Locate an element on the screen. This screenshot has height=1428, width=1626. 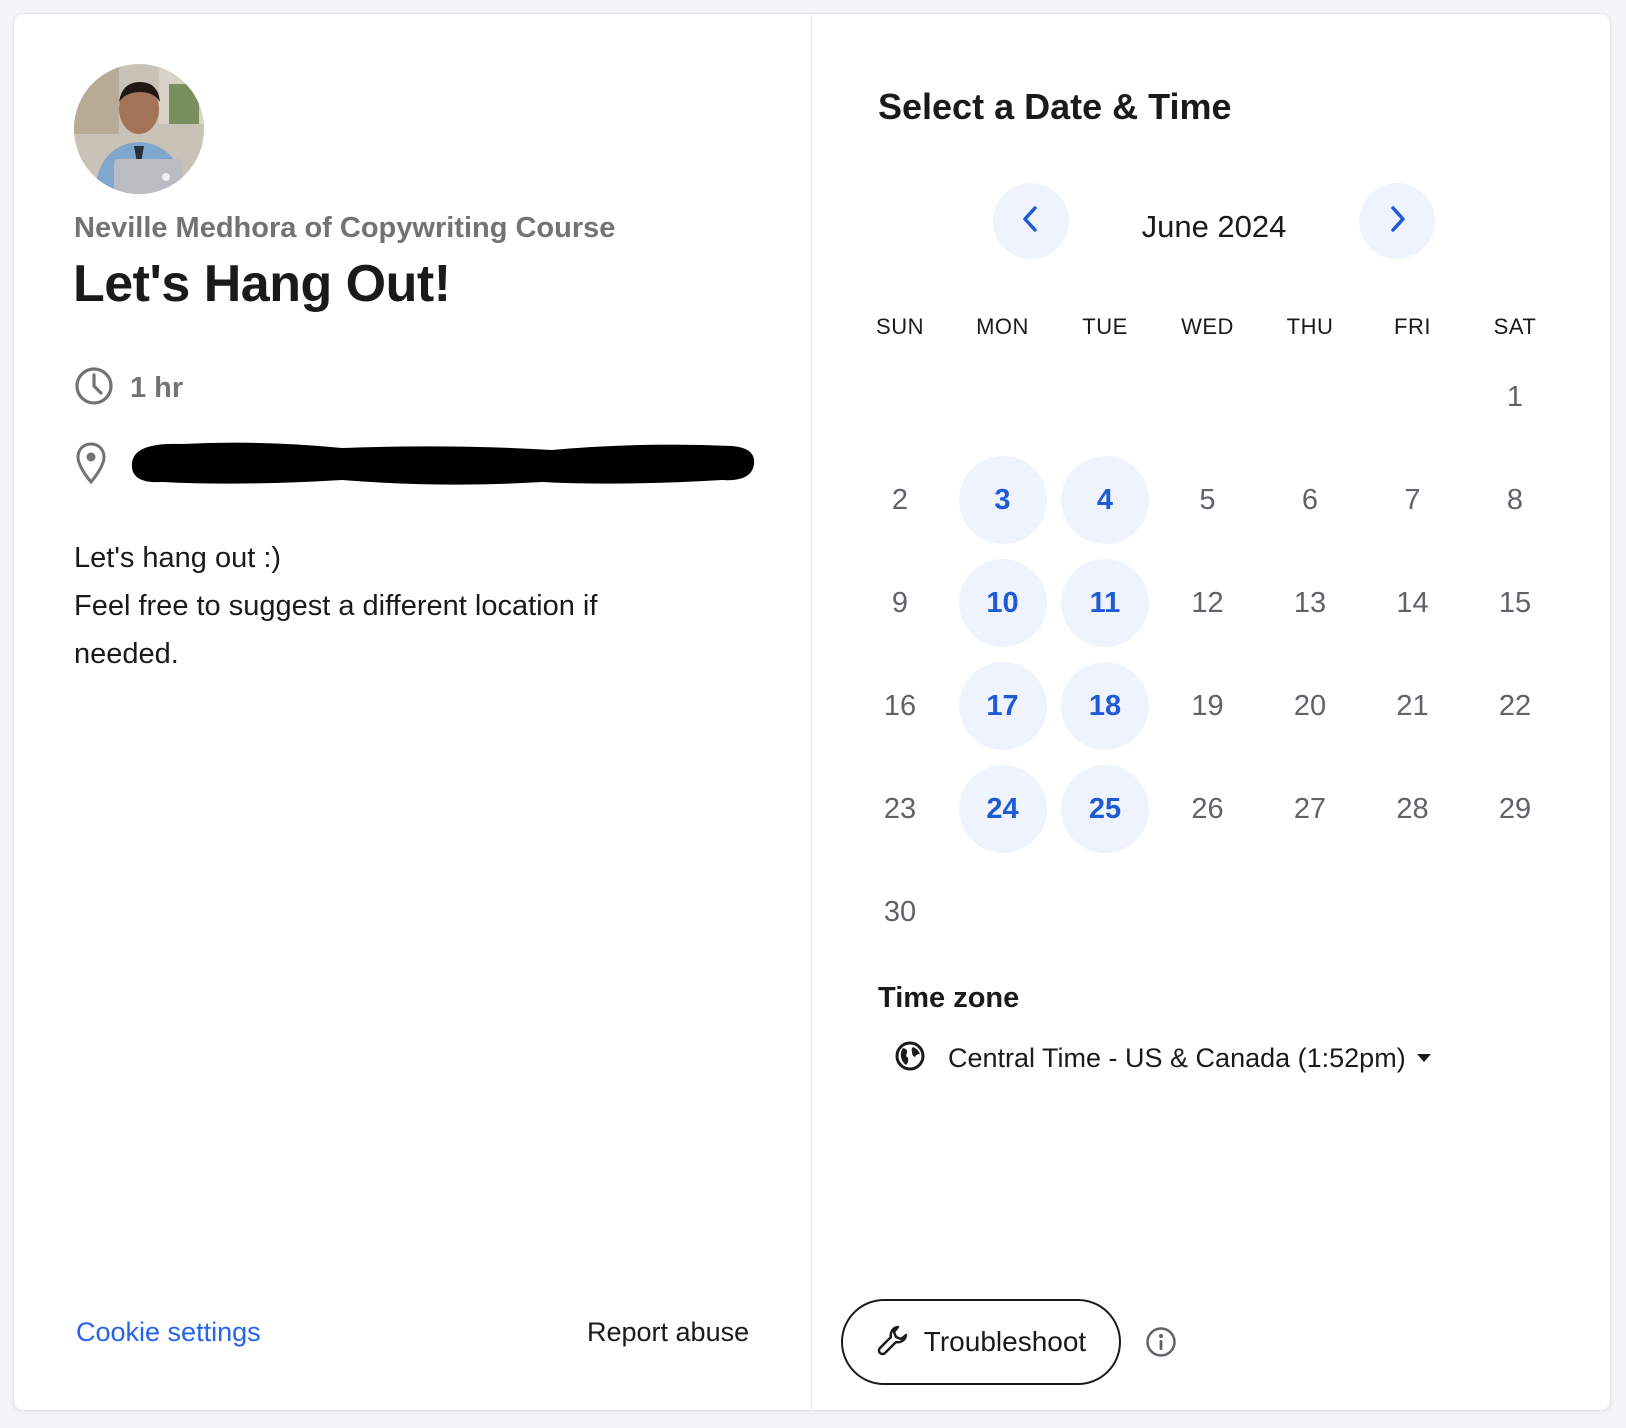
calendar-day: 15 is located at coordinates (1515, 602).